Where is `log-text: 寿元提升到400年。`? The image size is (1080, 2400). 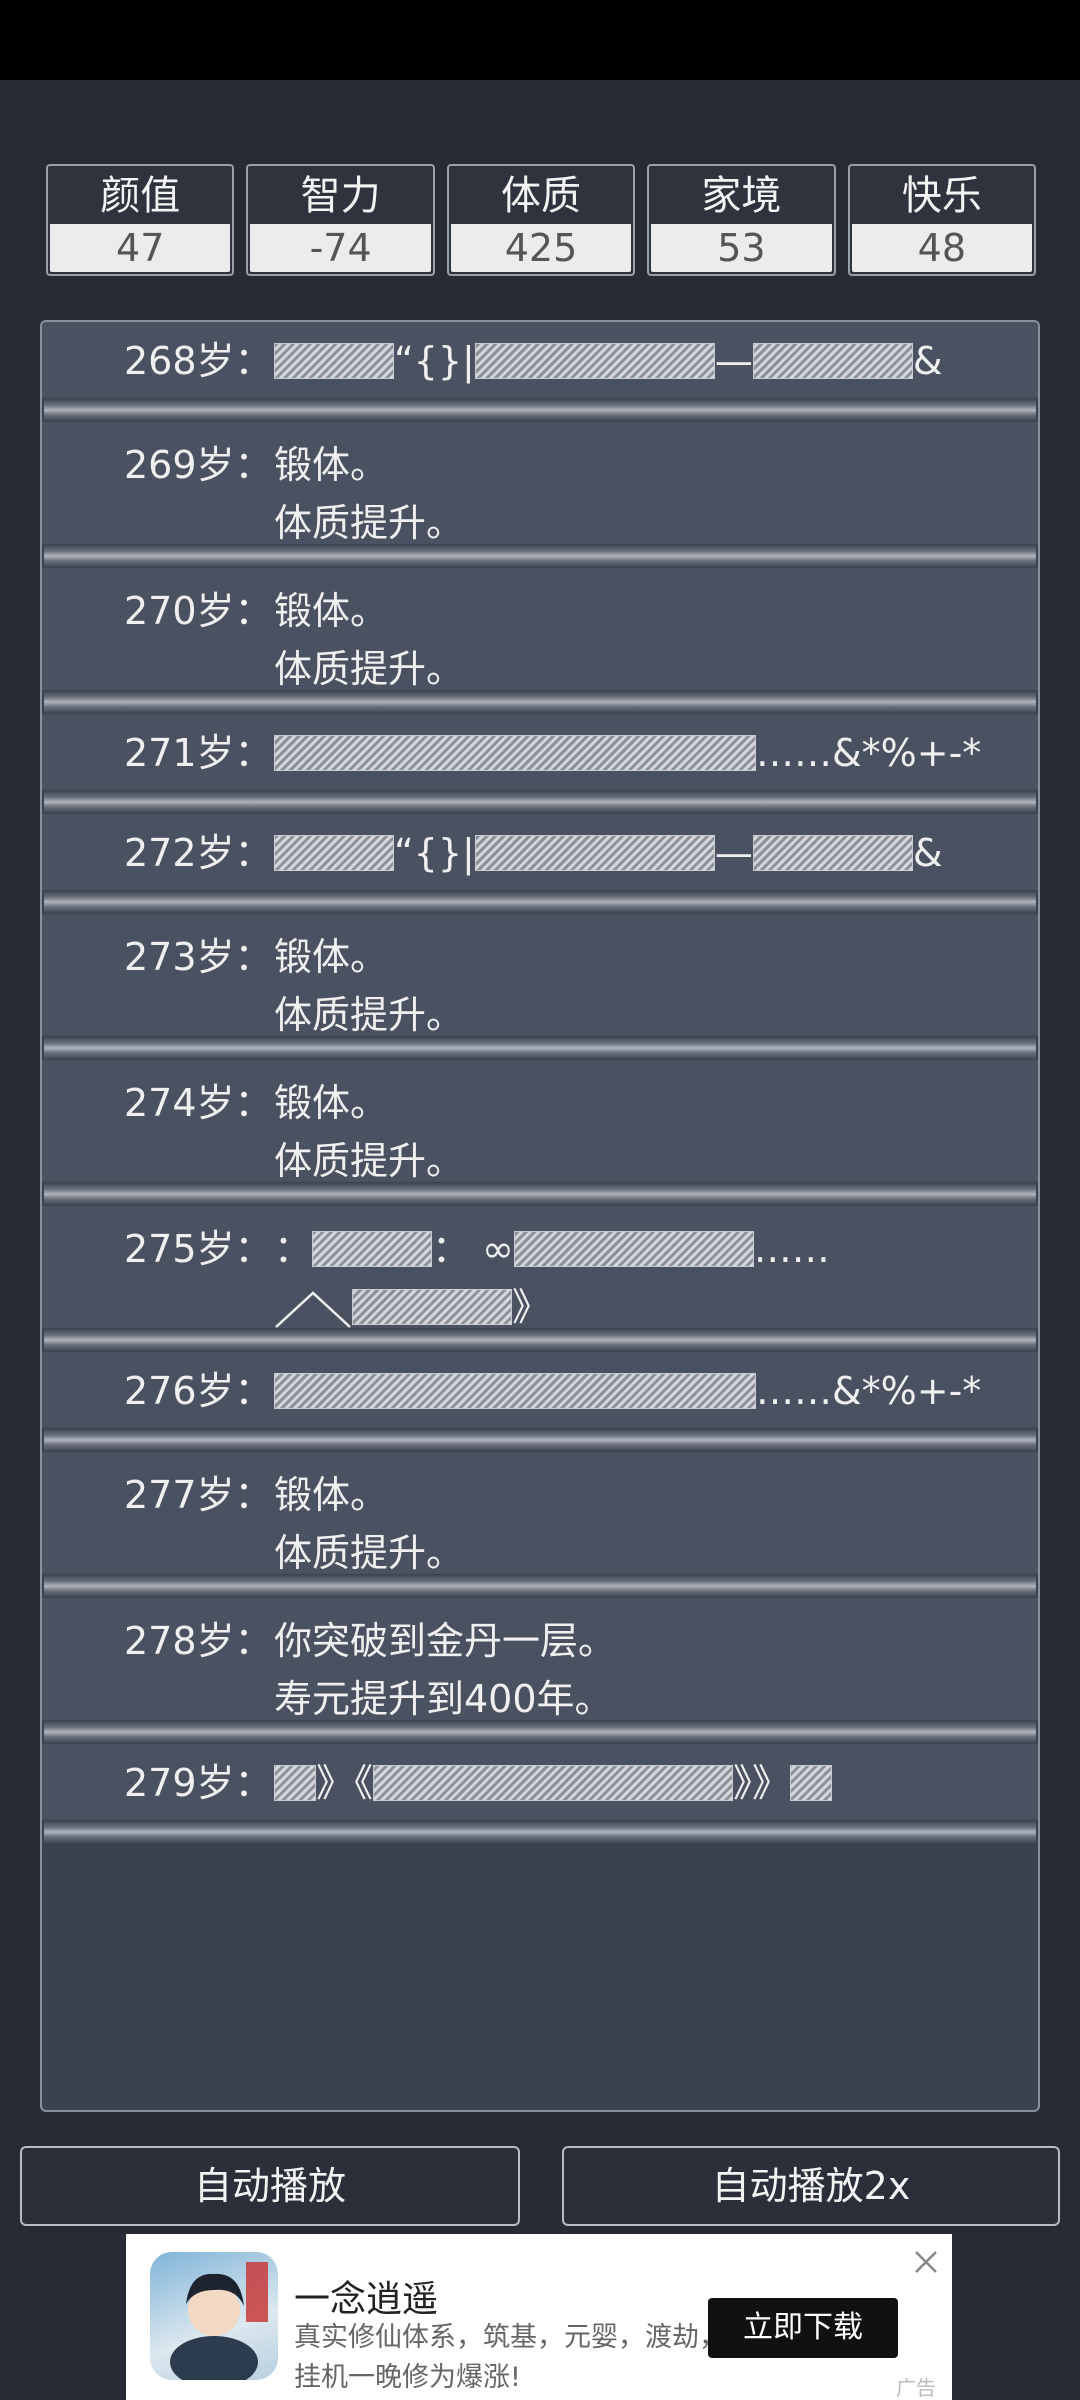 log-text: 寿元提升到400年。 is located at coordinates (443, 1699).